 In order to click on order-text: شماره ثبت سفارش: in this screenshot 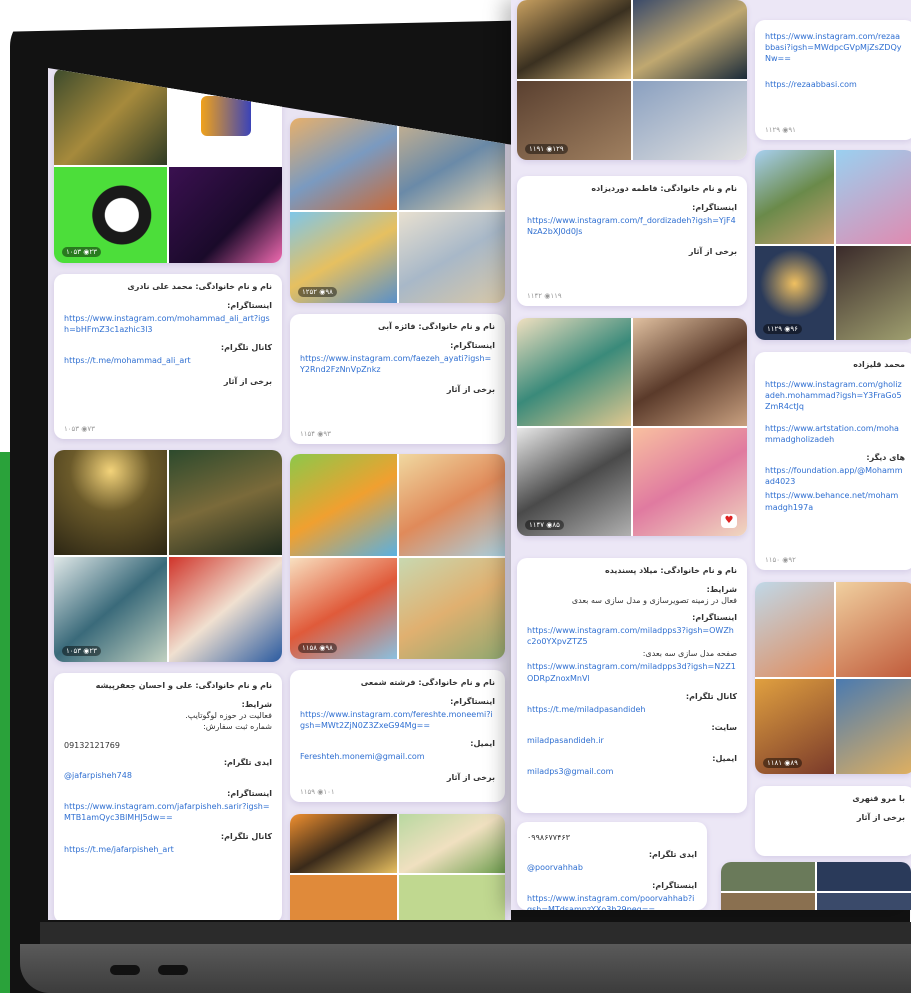, I will do `click(237, 726)`.